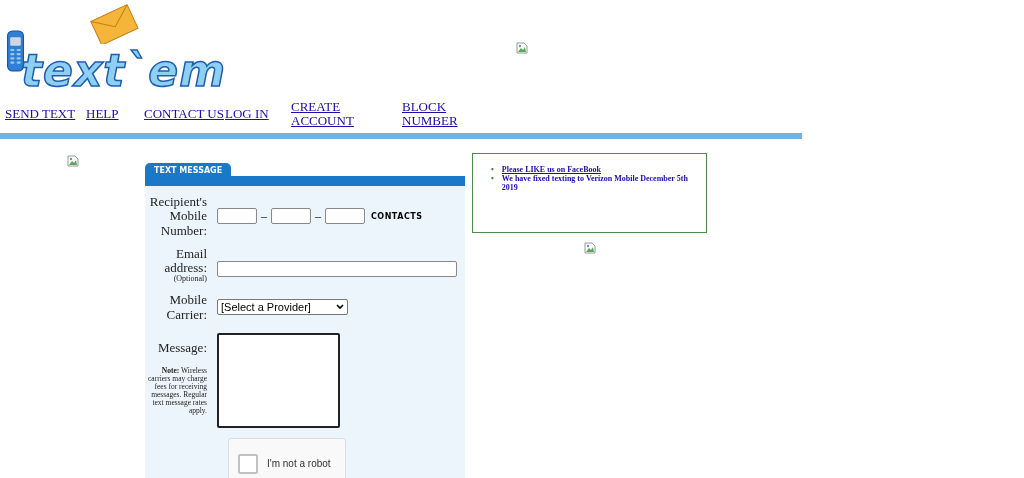 Image resolution: width=1024 pixels, height=478 pixels. What do you see at coordinates (346, 114) in the screenshot?
I see `nav-link: CREATE ACCOUNT` at bounding box center [346, 114].